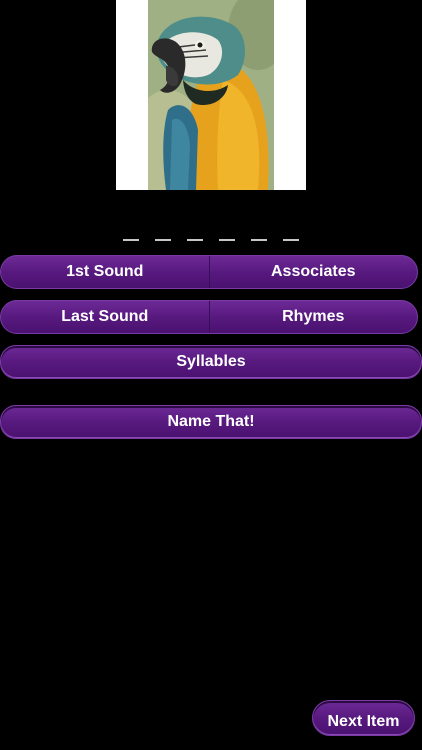 This screenshot has width=422, height=750. I want to click on first-sound-button: 1st Sound, so click(105, 272).